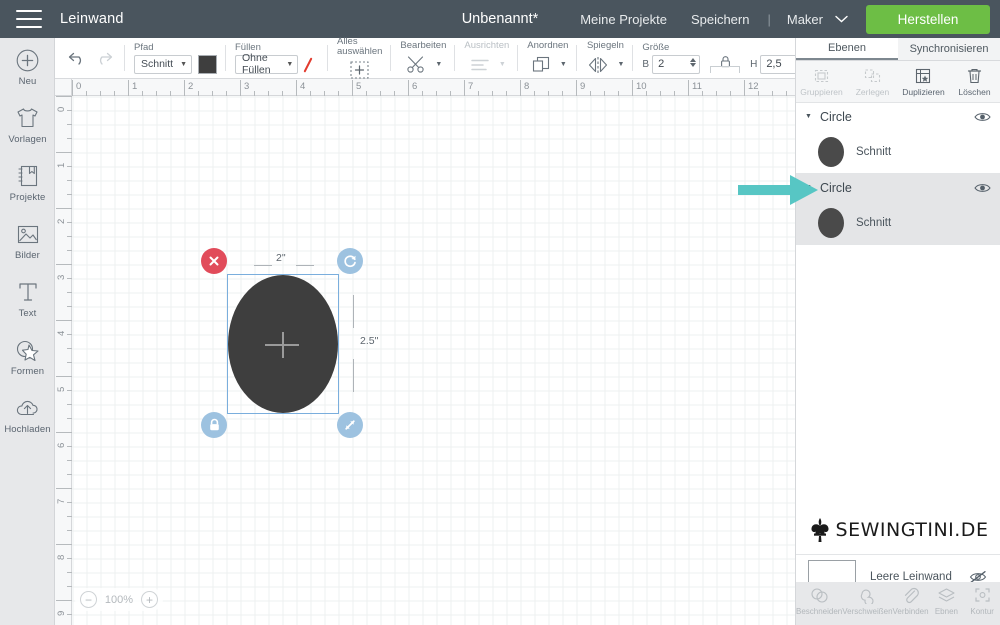  Describe the element at coordinates (92, 19) in the screenshot. I see `canvas-label: Leinwand` at that location.